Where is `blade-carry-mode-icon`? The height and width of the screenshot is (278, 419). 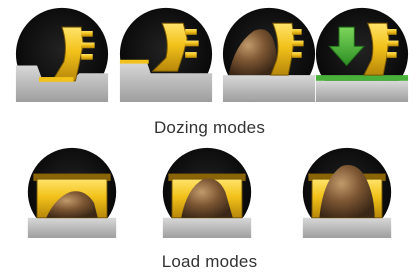 blade-carry-mode-icon is located at coordinates (166, 54).